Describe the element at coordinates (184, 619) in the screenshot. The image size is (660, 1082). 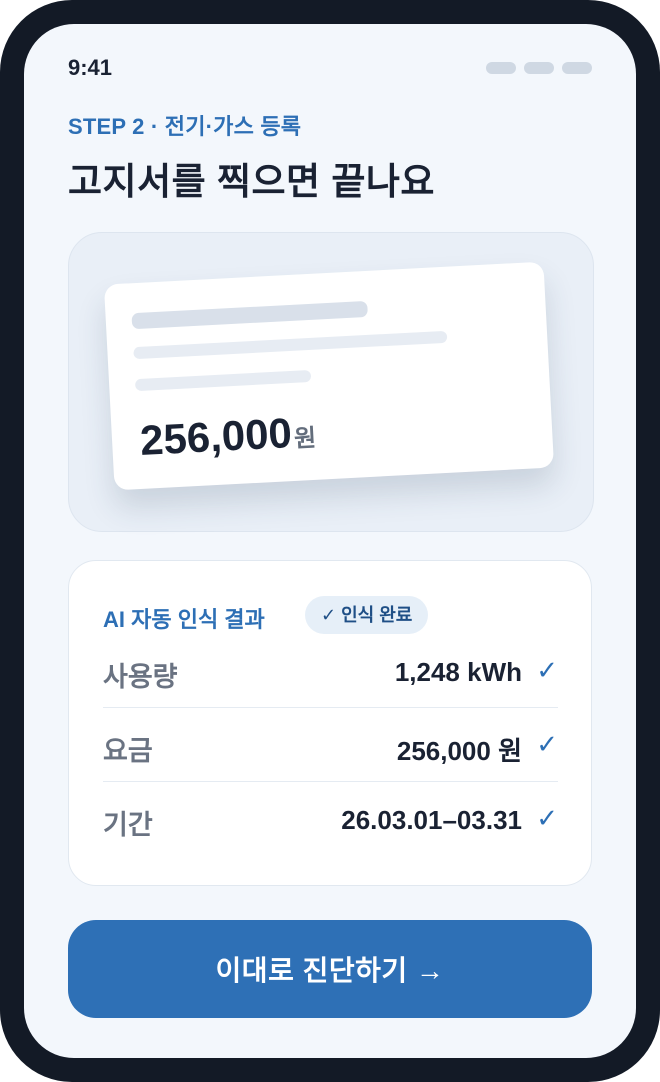
I see `recognition-title: AI 자동 인식 결과` at that location.